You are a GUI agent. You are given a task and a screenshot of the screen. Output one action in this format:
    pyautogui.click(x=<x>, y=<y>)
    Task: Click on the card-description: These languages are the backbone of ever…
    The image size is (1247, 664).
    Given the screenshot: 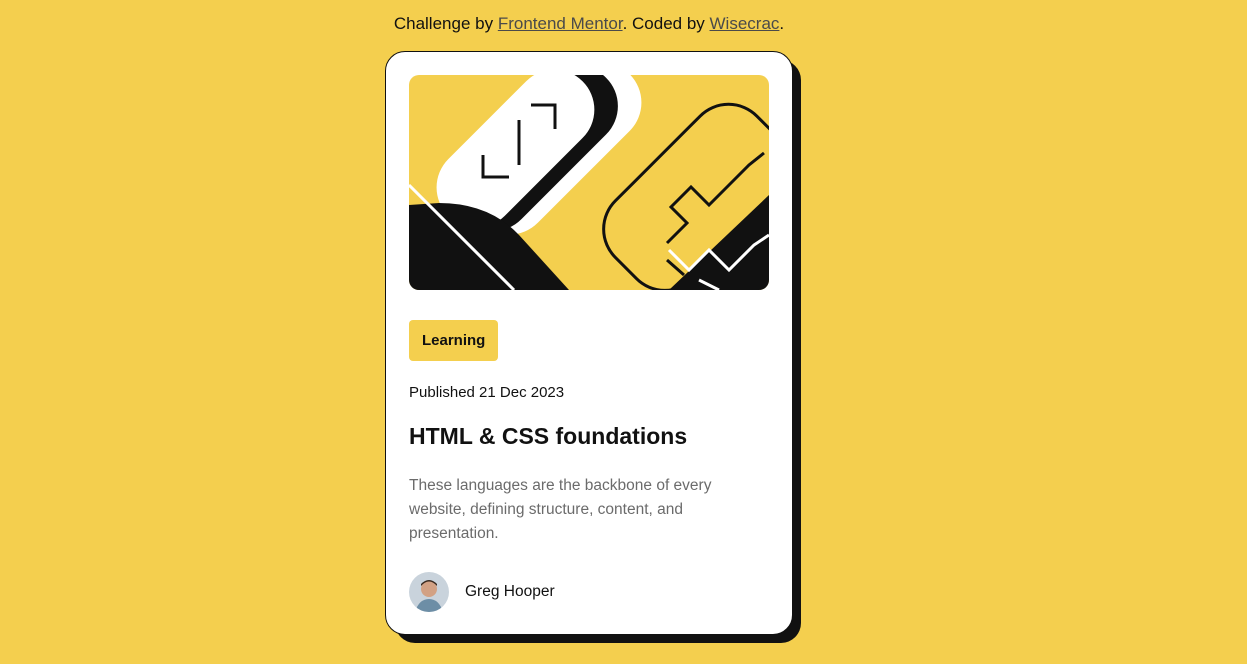 What is the action you would take?
    pyautogui.click(x=560, y=509)
    